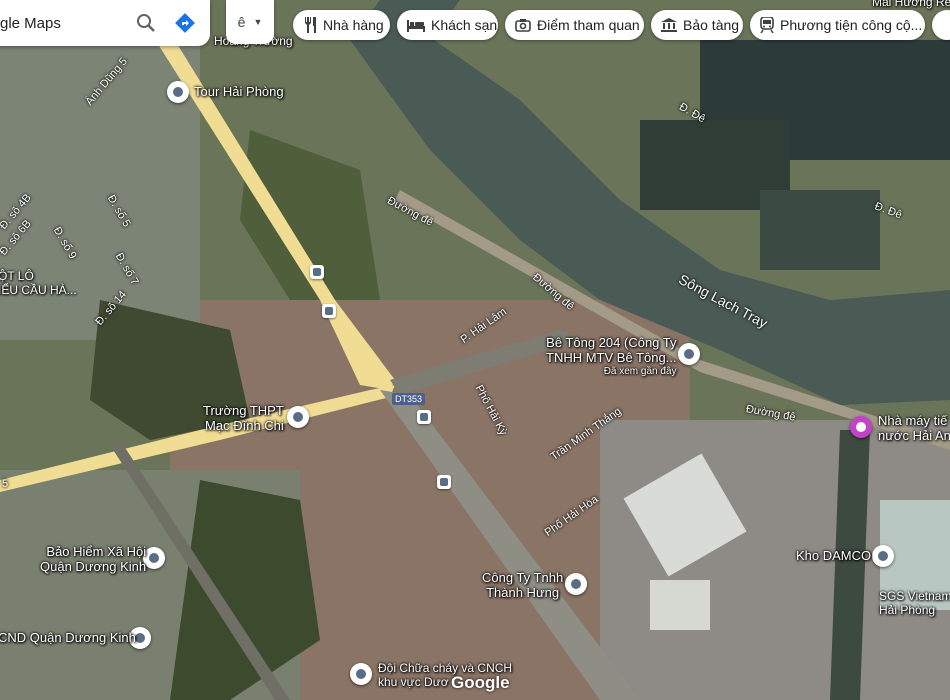  I want to click on search-icon, so click(146, 23).